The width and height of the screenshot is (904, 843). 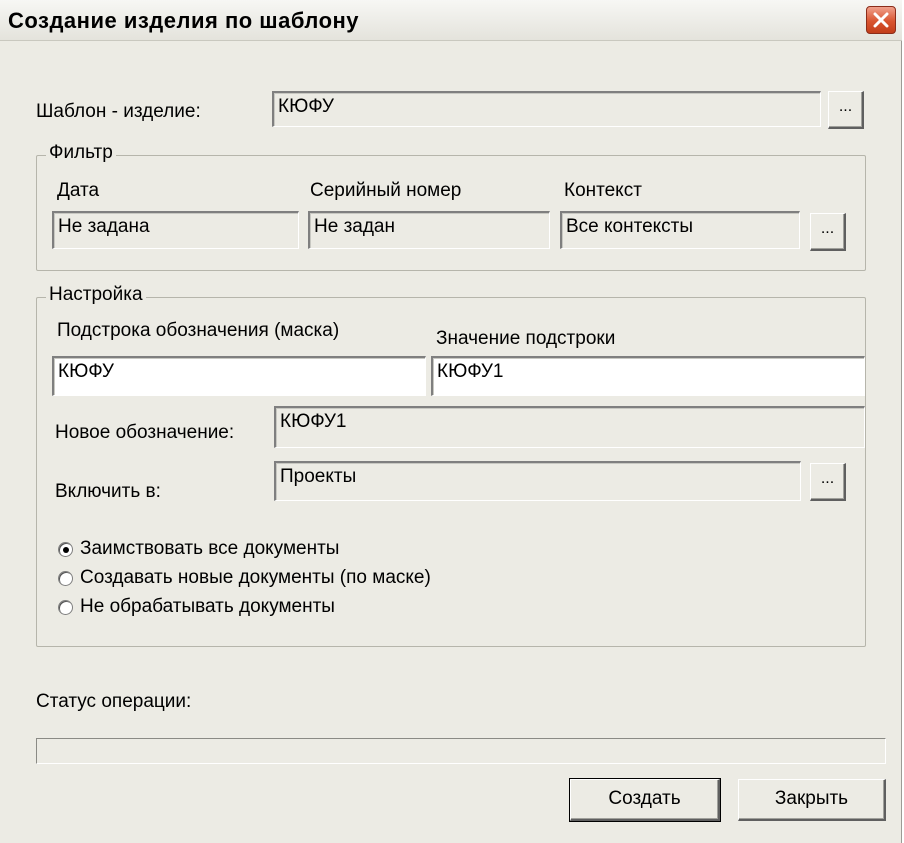 What do you see at coordinates (145, 432) in the screenshot?
I see `new-designation-label: Новое обозначение:` at bounding box center [145, 432].